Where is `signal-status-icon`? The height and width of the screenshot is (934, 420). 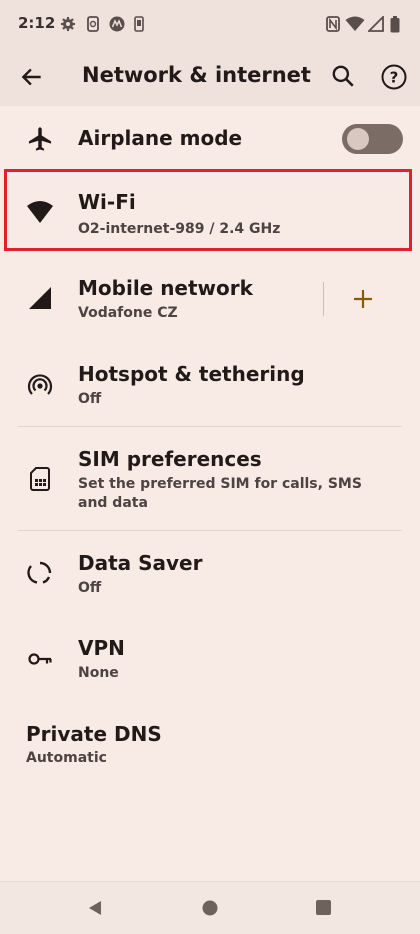
signal-status-icon is located at coordinates (376, 24).